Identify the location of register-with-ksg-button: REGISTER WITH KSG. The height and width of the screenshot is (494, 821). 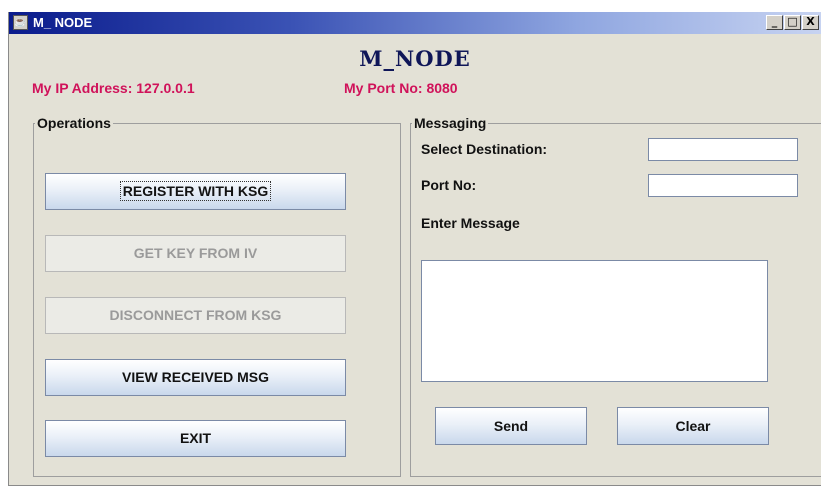
(195, 191).